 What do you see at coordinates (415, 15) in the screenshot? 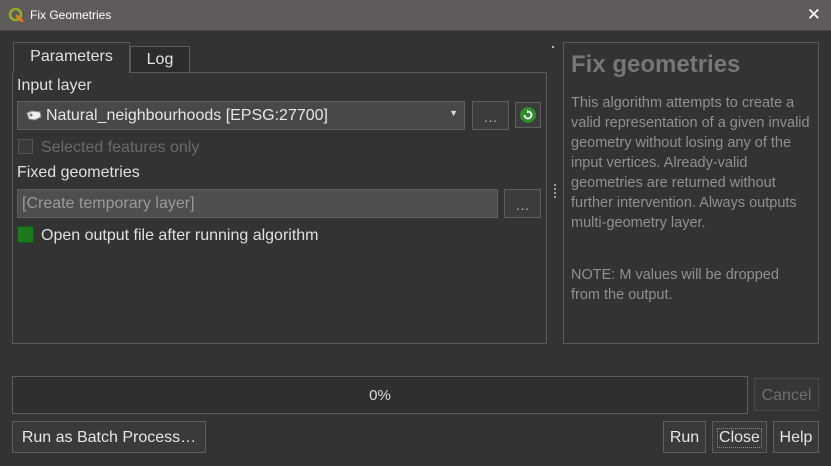
I see `title-bar: Fix Geometries ✕` at bounding box center [415, 15].